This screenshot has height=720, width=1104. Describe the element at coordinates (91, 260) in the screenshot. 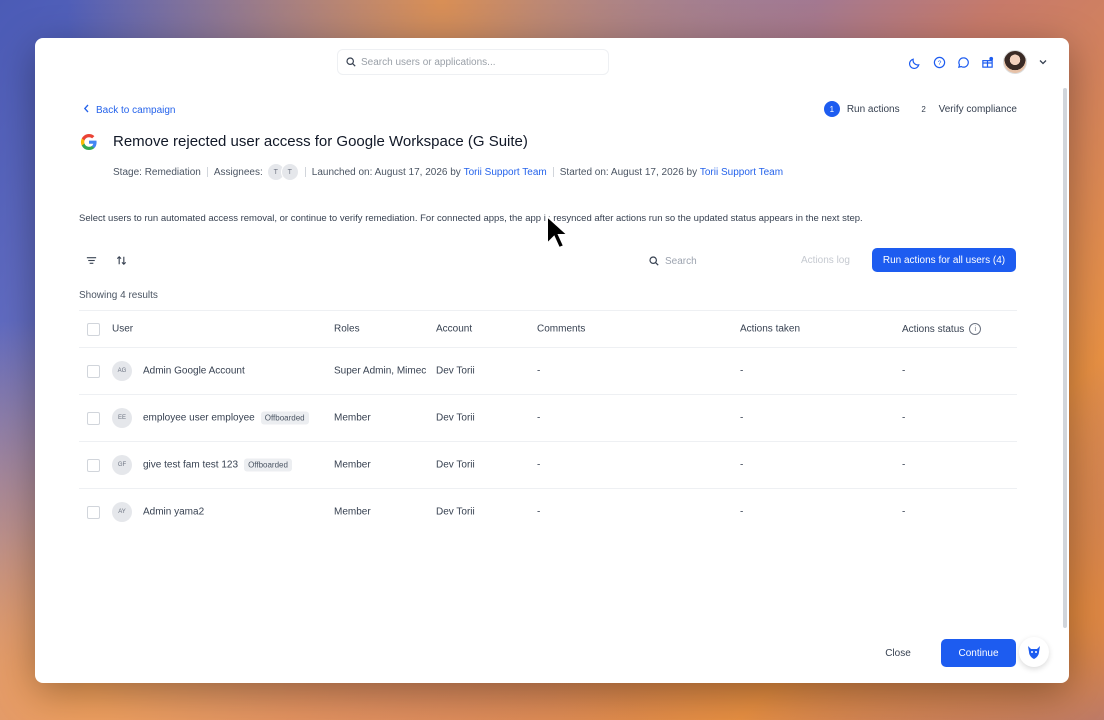

I see `filter-icon` at that location.